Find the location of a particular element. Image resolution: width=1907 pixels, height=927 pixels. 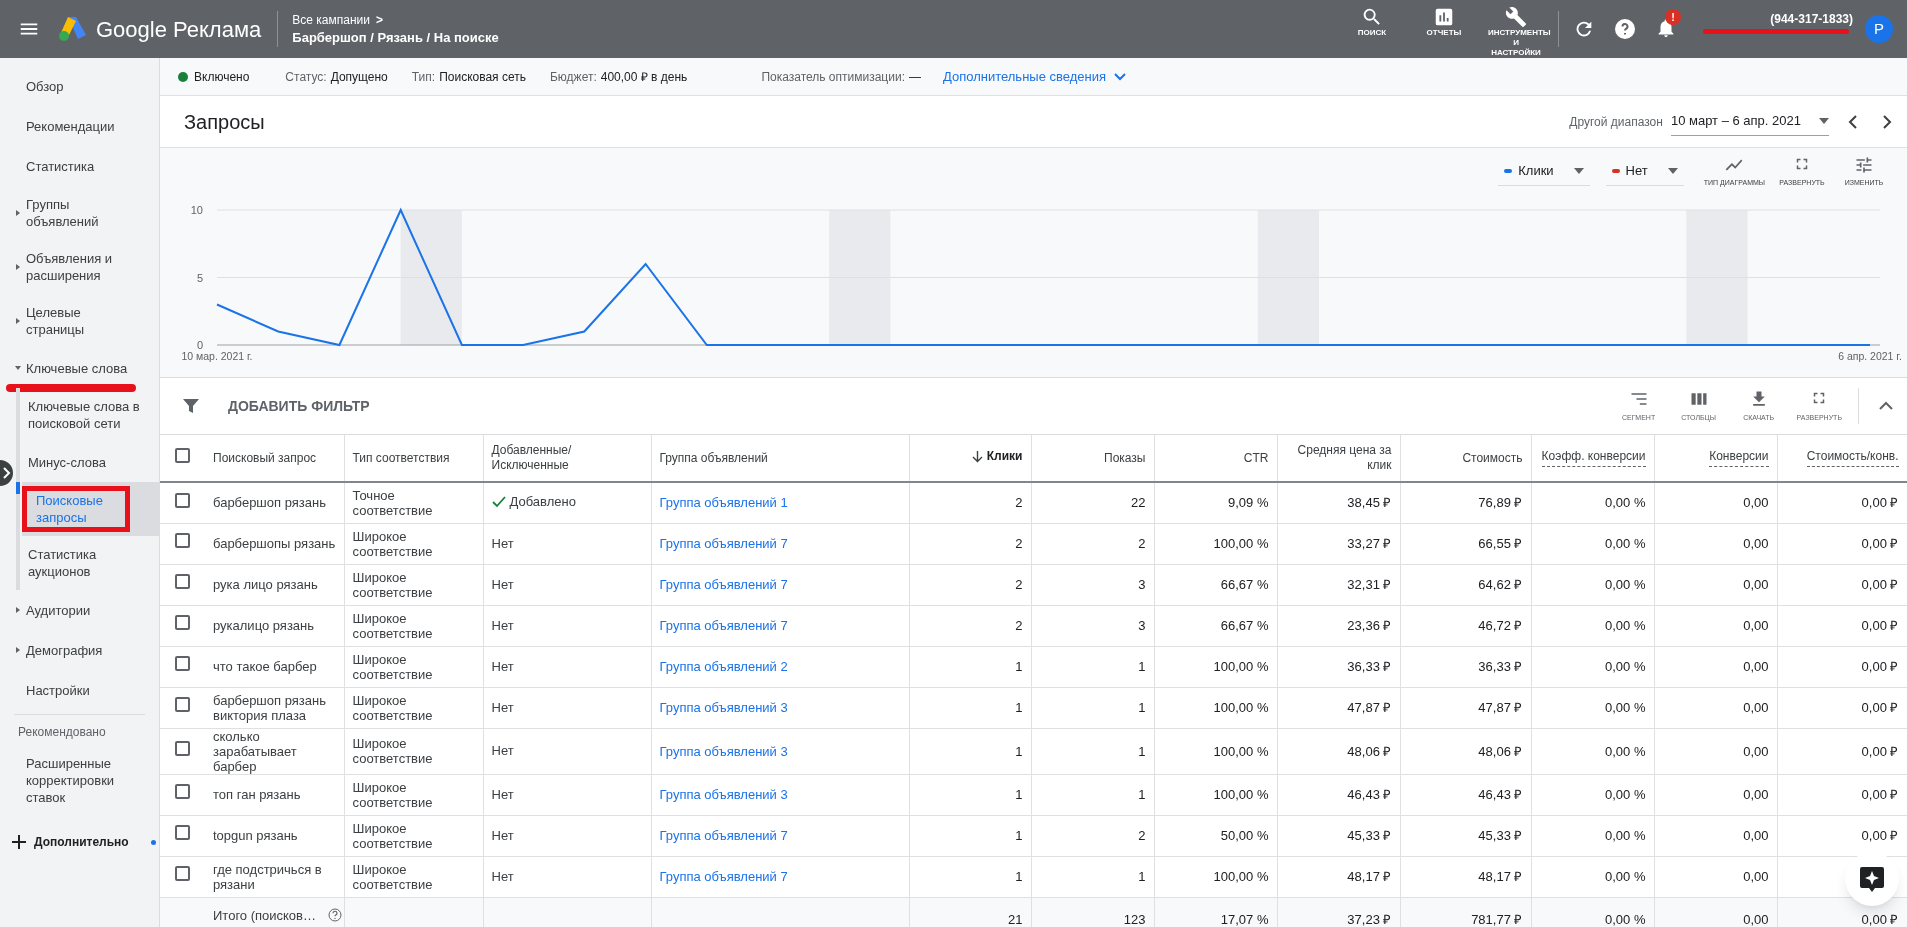

nav-item: Демография is located at coordinates (79, 650).